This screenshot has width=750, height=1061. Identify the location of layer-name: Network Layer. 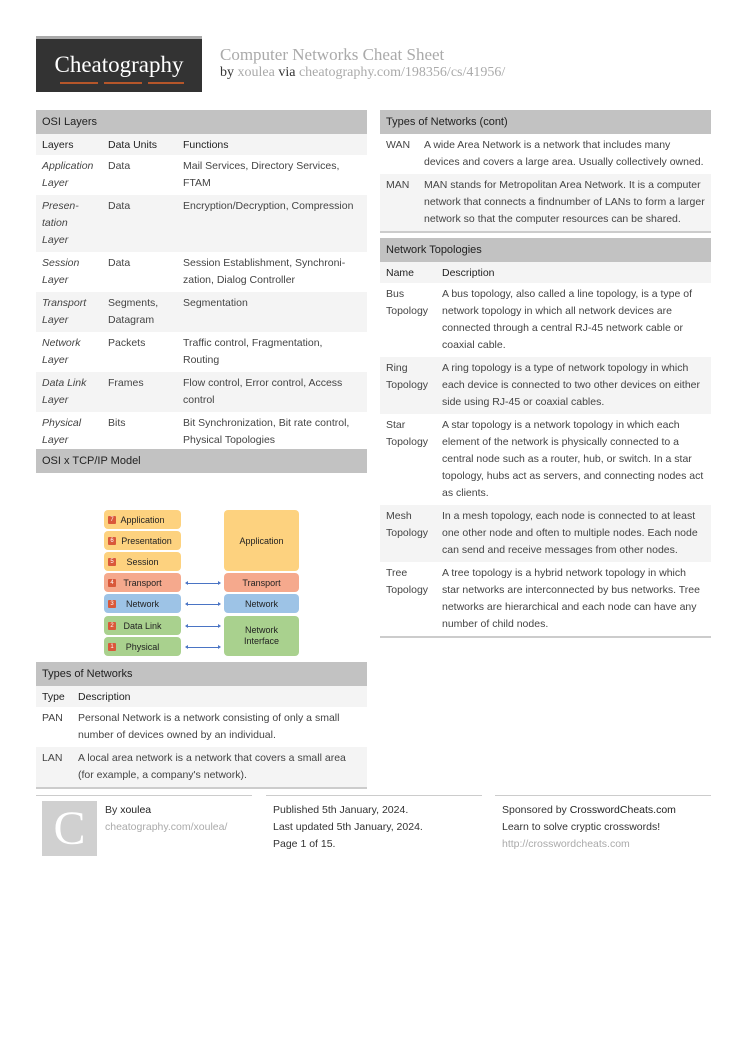
(61, 351).